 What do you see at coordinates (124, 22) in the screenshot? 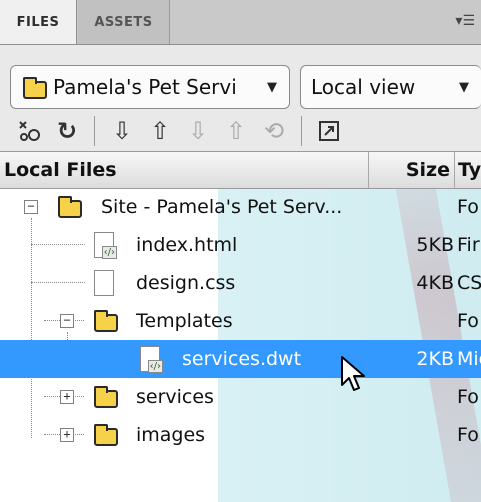
I see `tab-assets: ASSETS` at bounding box center [124, 22].